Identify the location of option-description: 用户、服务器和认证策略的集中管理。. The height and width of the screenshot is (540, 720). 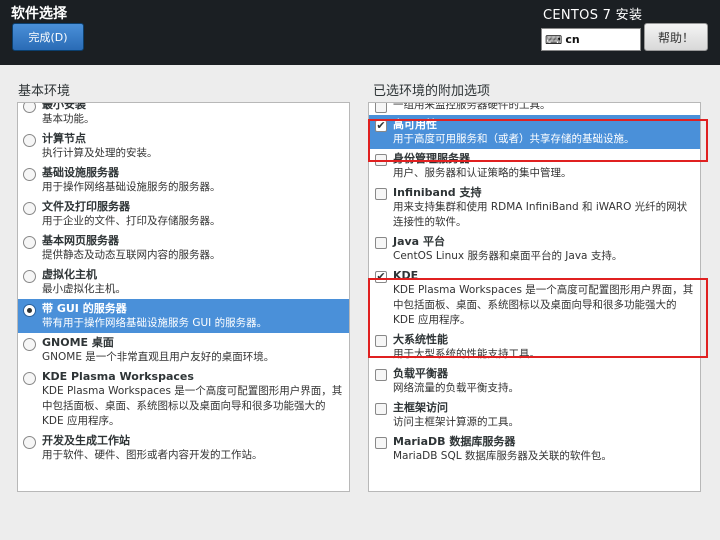
(482, 173).